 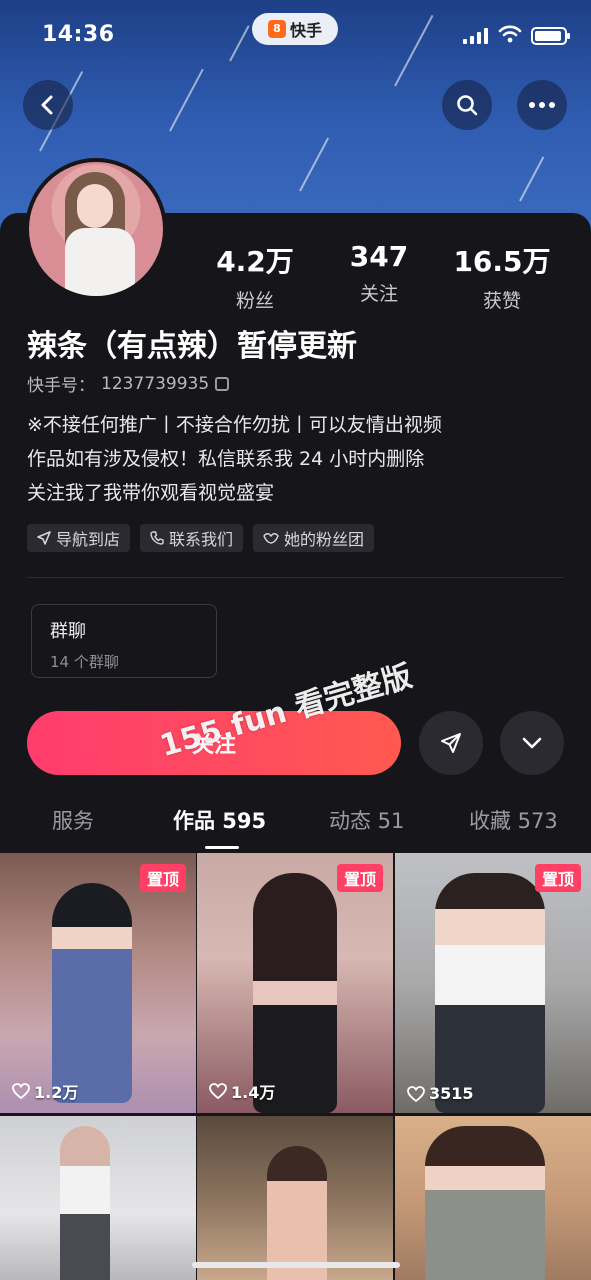 I want to click on stat-fans-count: 4.2万, so click(x=255, y=261).